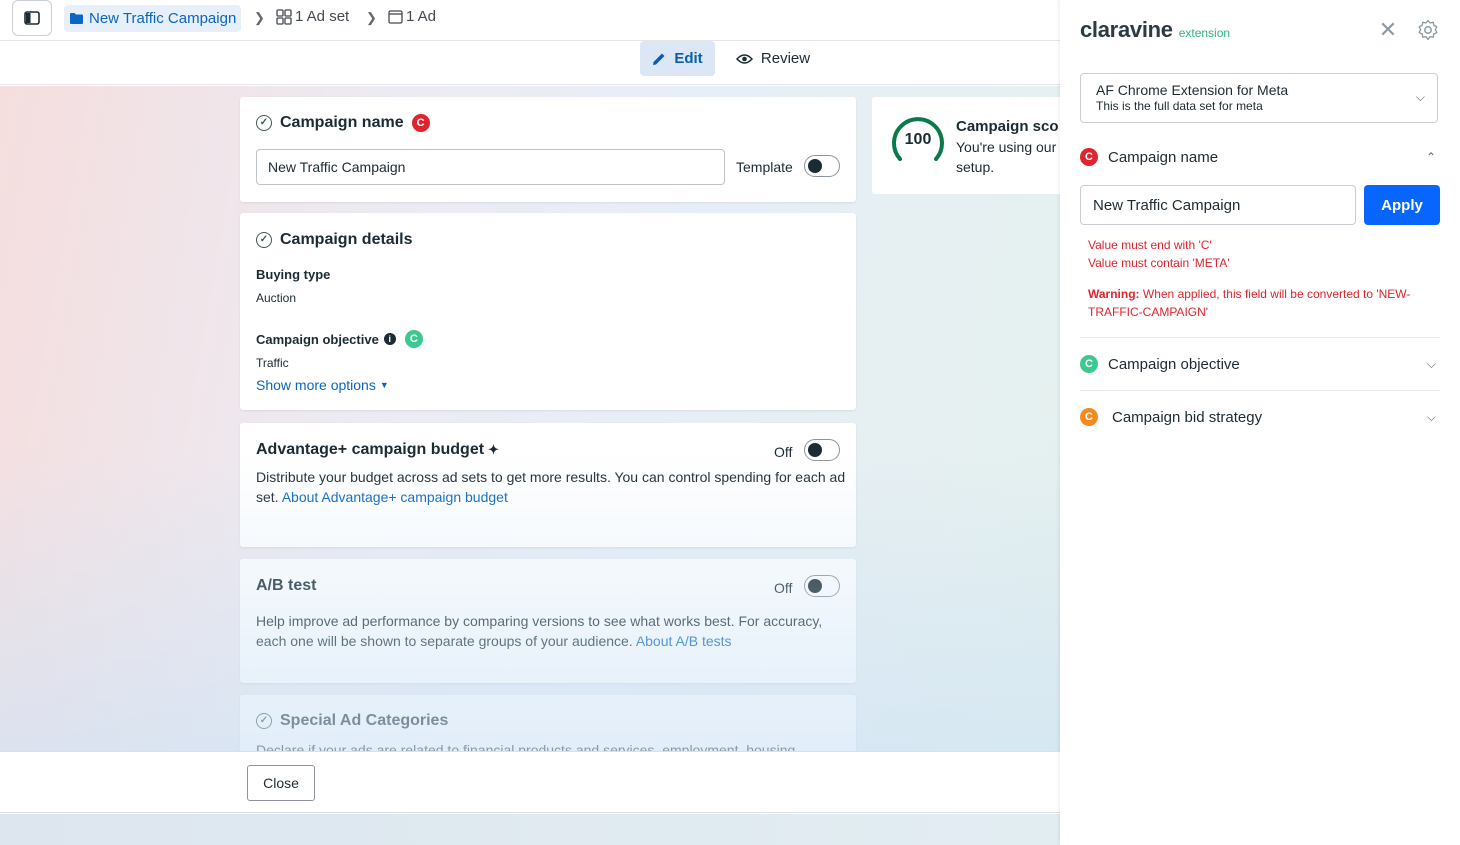 The image size is (1460, 845). What do you see at coordinates (1388, 30) in the screenshot?
I see `close-icon: ✕` at bounding box center [1388, 30].